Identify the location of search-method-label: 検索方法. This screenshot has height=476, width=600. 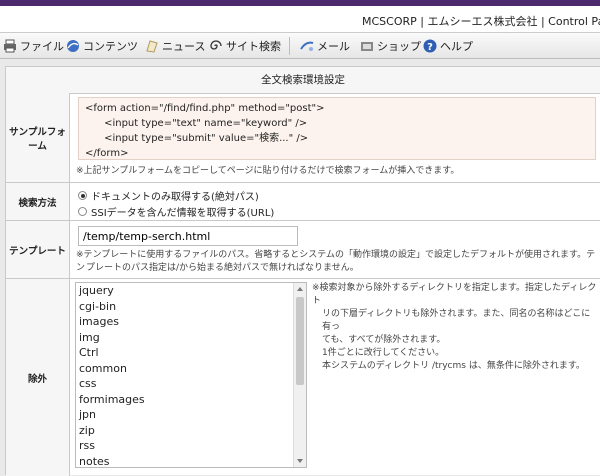
(38, 202).